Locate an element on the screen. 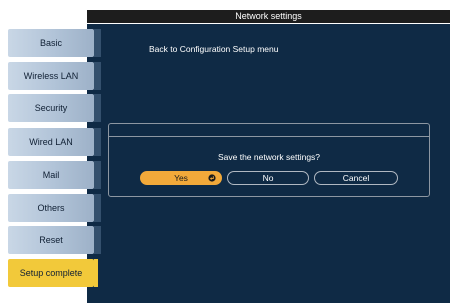 The image size is (450, 303). sidebar-item-label: Setup complete is located at coordinates (51, 273).